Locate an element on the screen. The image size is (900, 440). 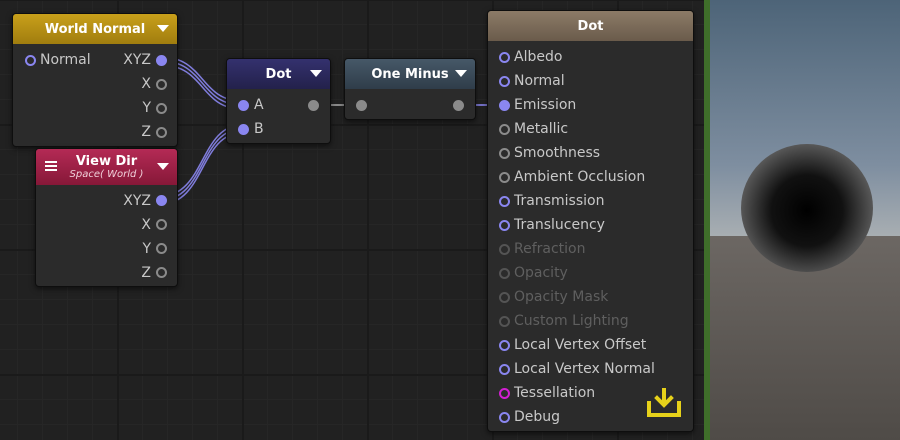
input-port-local-vertex-offset is located at coordinates (504, 345).